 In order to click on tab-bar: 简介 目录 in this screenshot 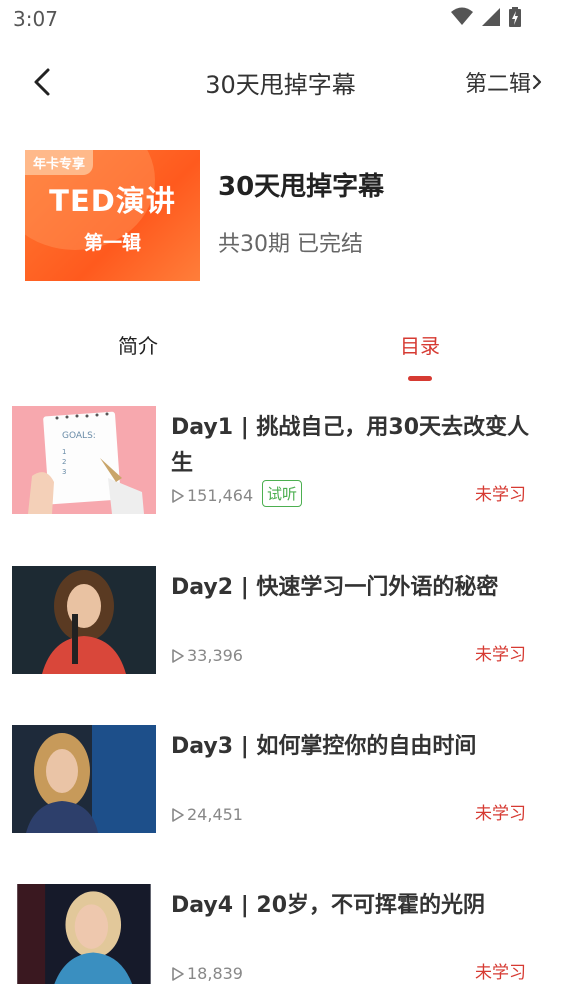, I will do `click(280, 351)`.